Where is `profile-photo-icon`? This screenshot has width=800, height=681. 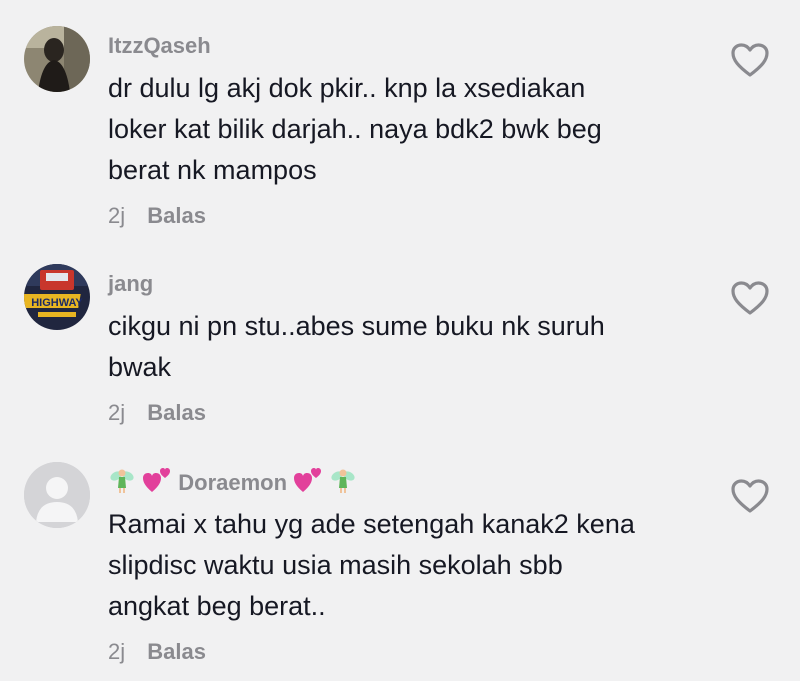
profile-photo-icon is located at coordinates (57, 59).